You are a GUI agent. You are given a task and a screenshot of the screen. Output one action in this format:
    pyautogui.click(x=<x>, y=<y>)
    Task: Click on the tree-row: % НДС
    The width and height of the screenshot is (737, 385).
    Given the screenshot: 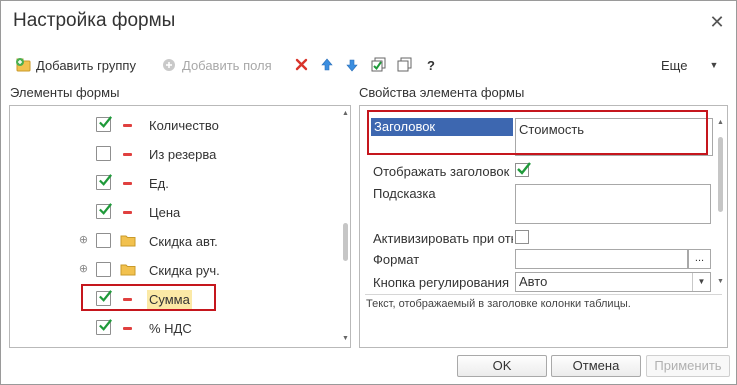 What is the action you would take?
    pyautogui.click(x=174, y=328)
    